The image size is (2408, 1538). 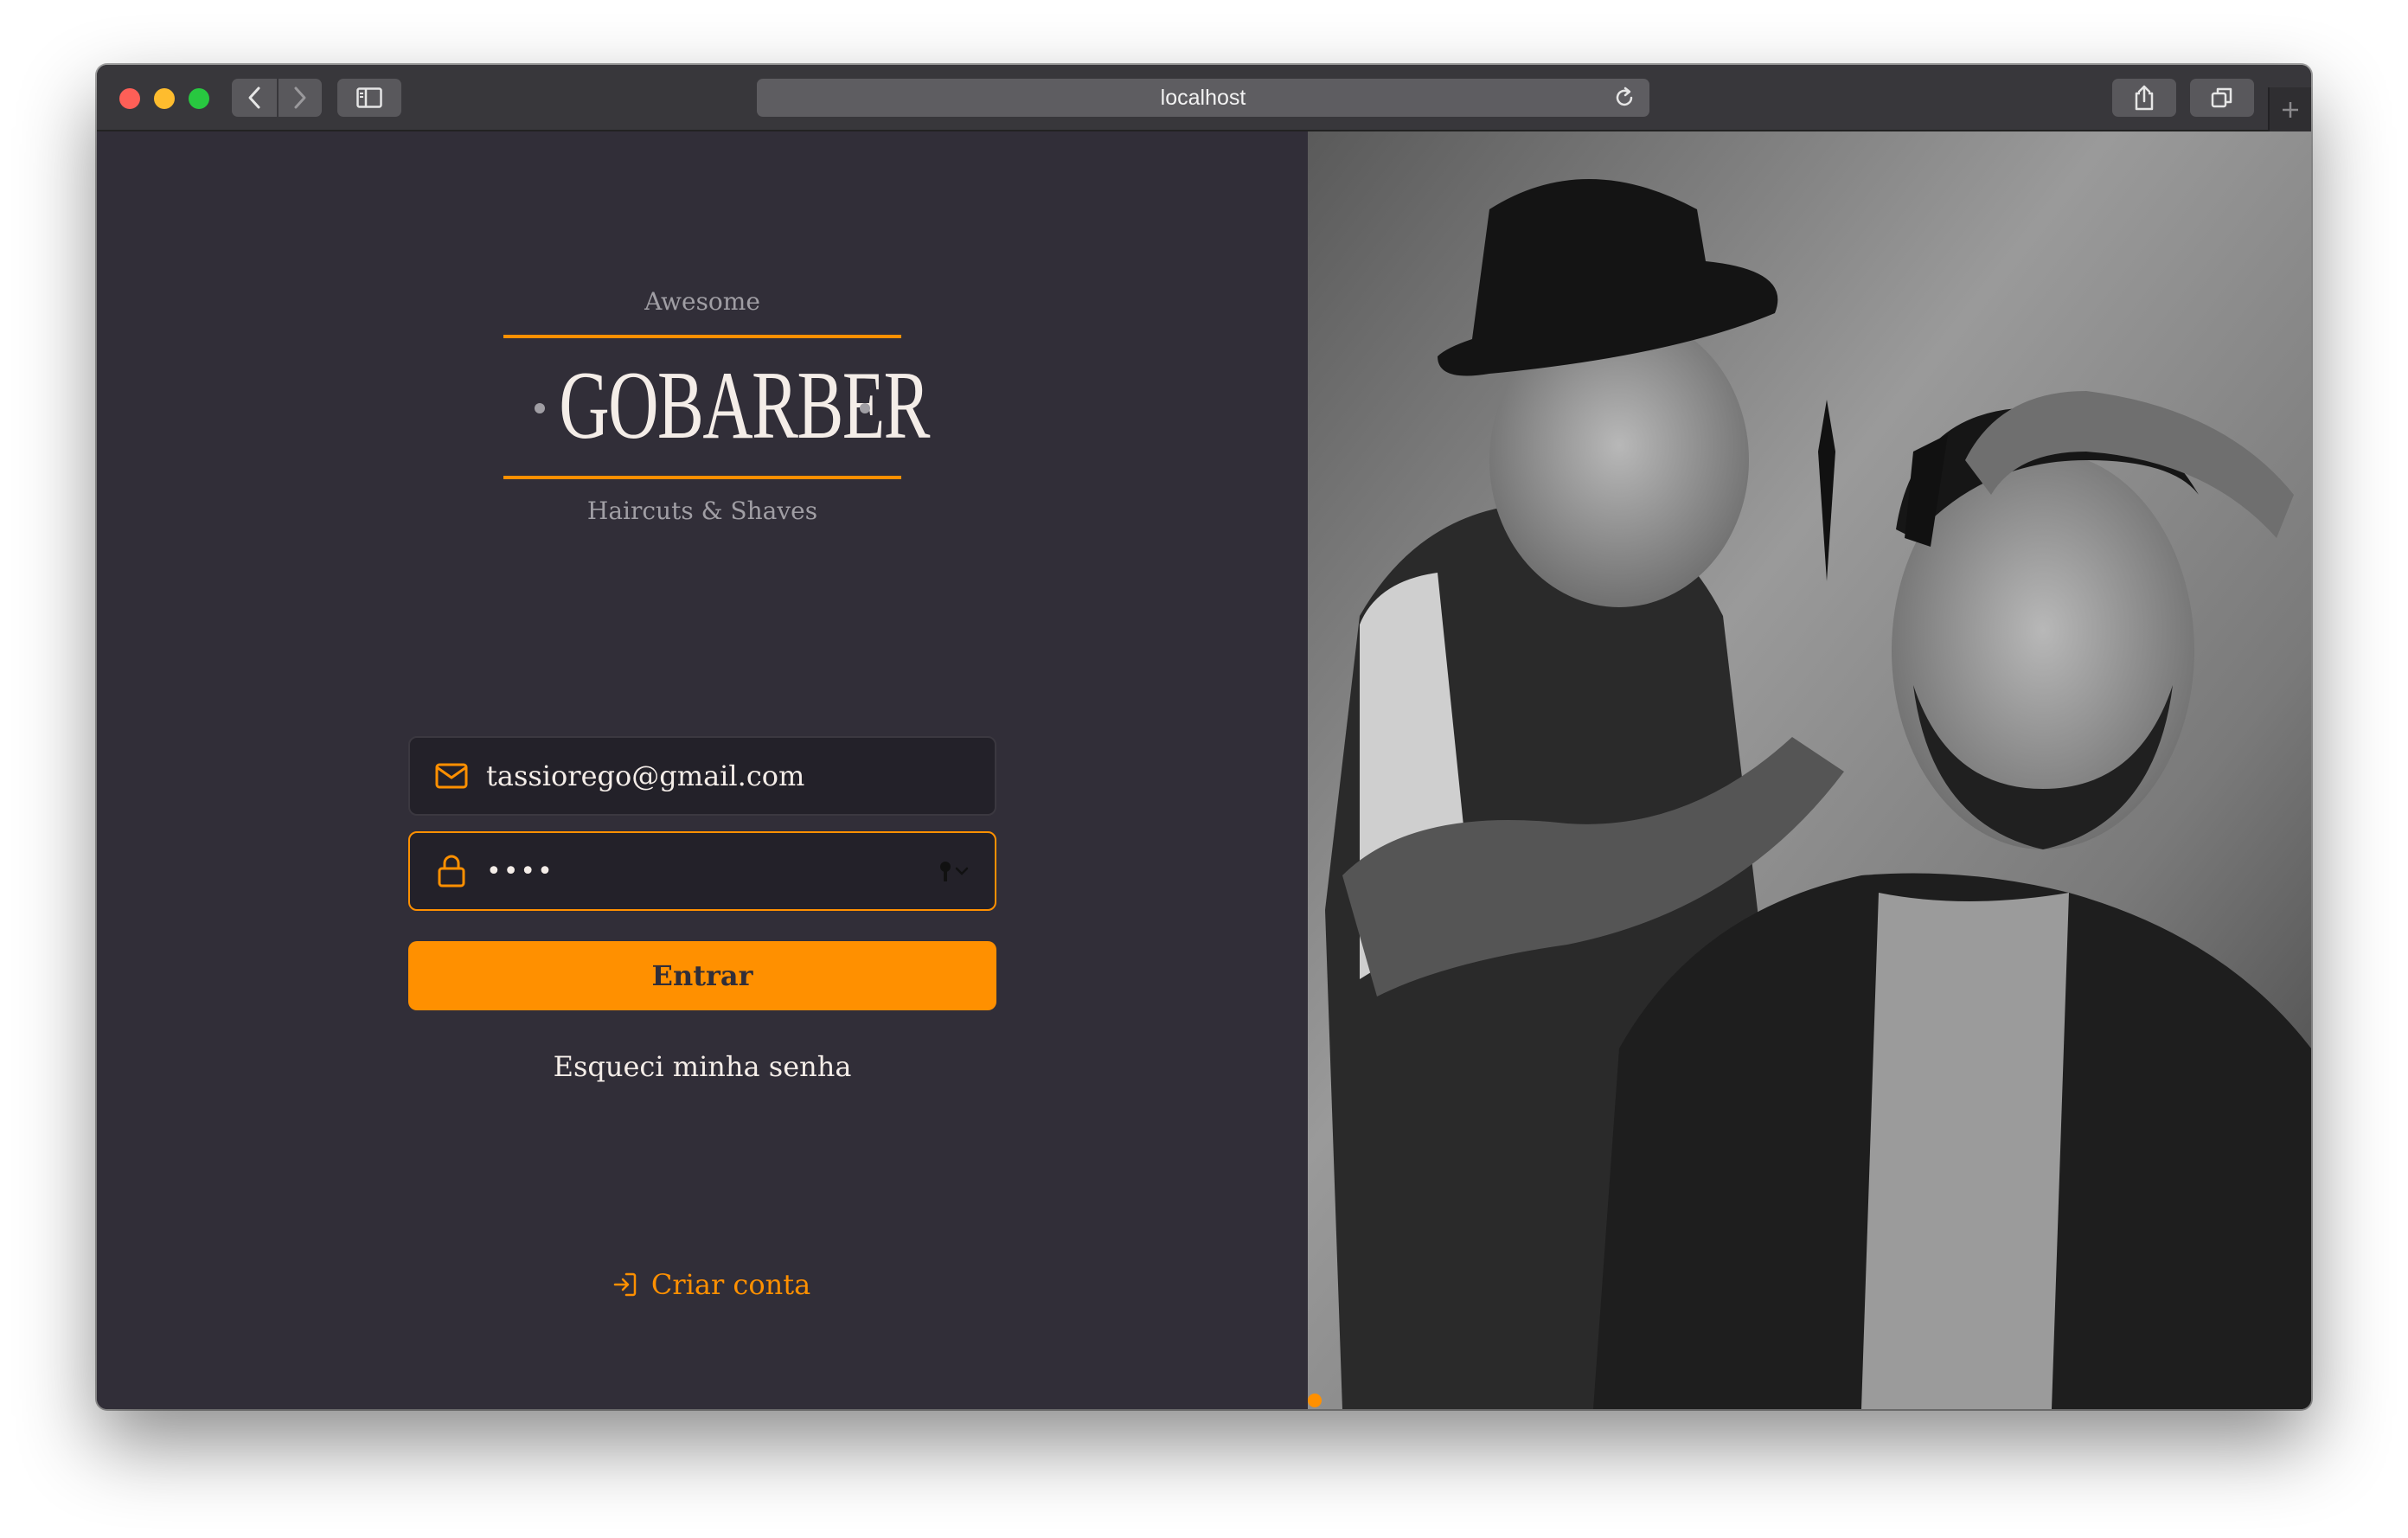 I want to click on logo-dot-right, so click(x=865, y=408).